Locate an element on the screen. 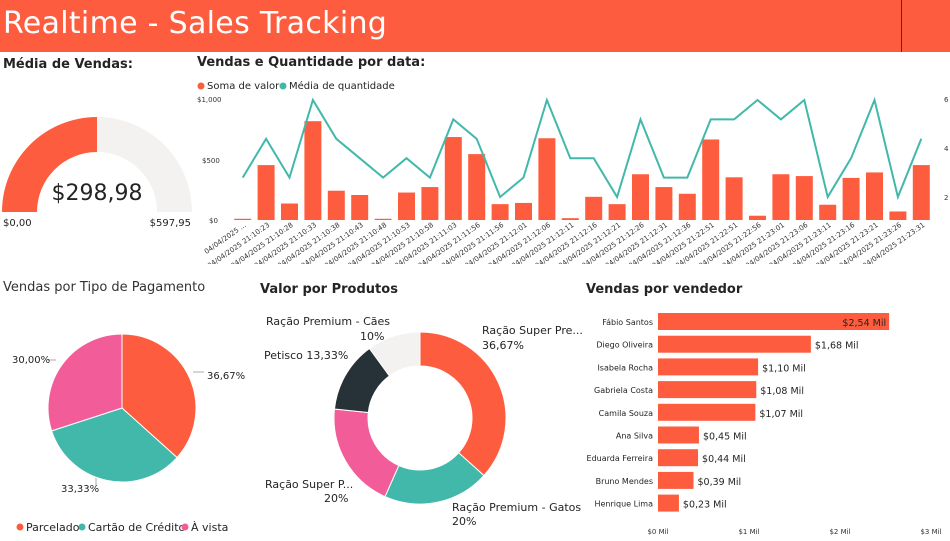 This screenshot has height=541, width=950. legend-marker-line is located at coordinates (283, 86).